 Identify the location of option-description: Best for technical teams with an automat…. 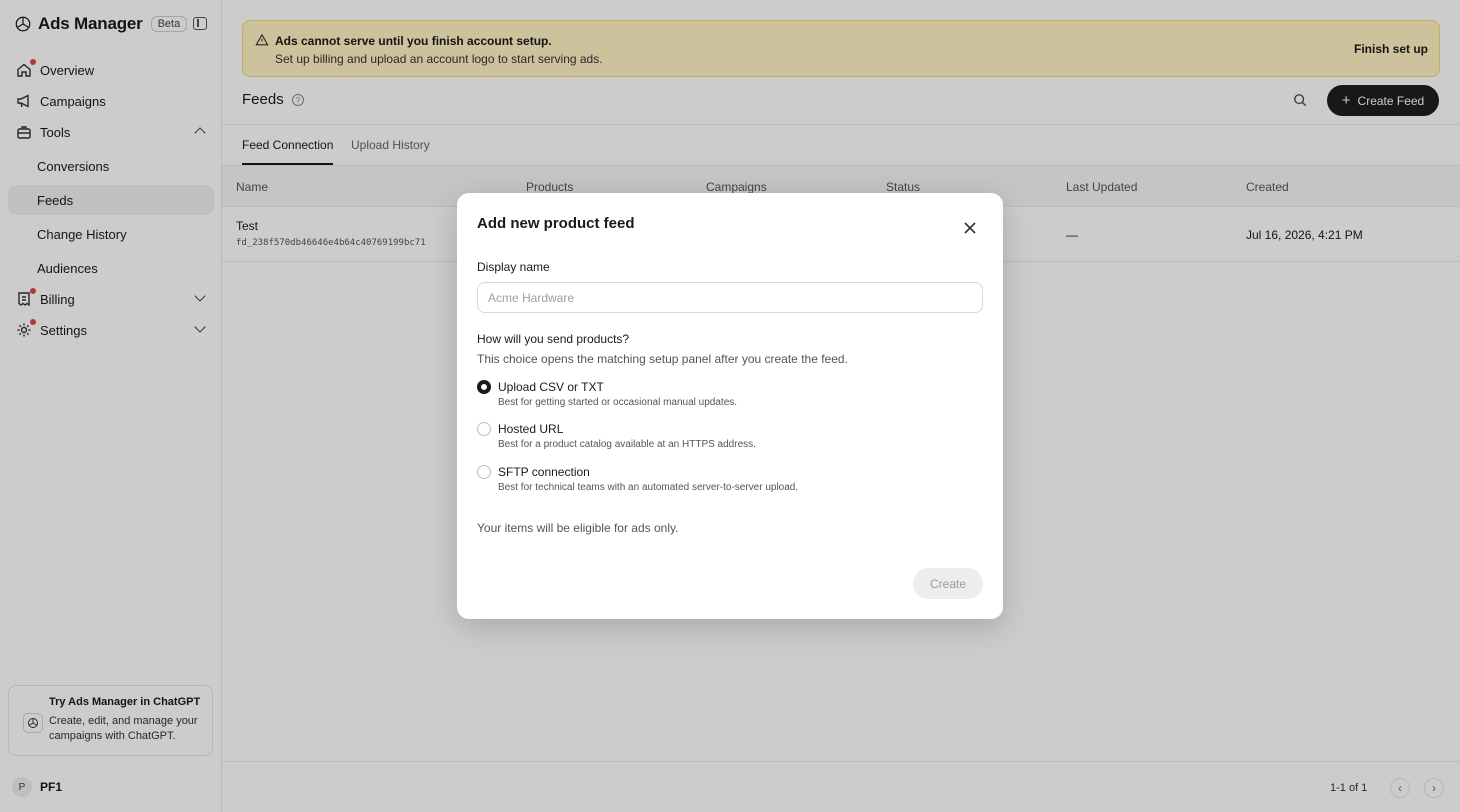
(648, 487).